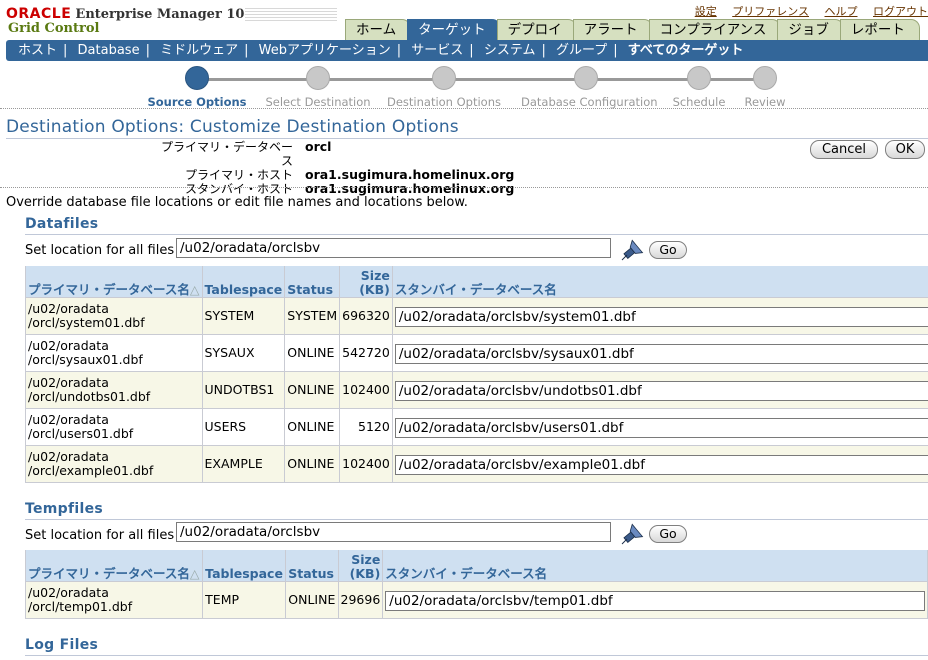  I want to click on global-links: 設定 プリファレンス ヘルプ ログアウト, so click(805, 11).